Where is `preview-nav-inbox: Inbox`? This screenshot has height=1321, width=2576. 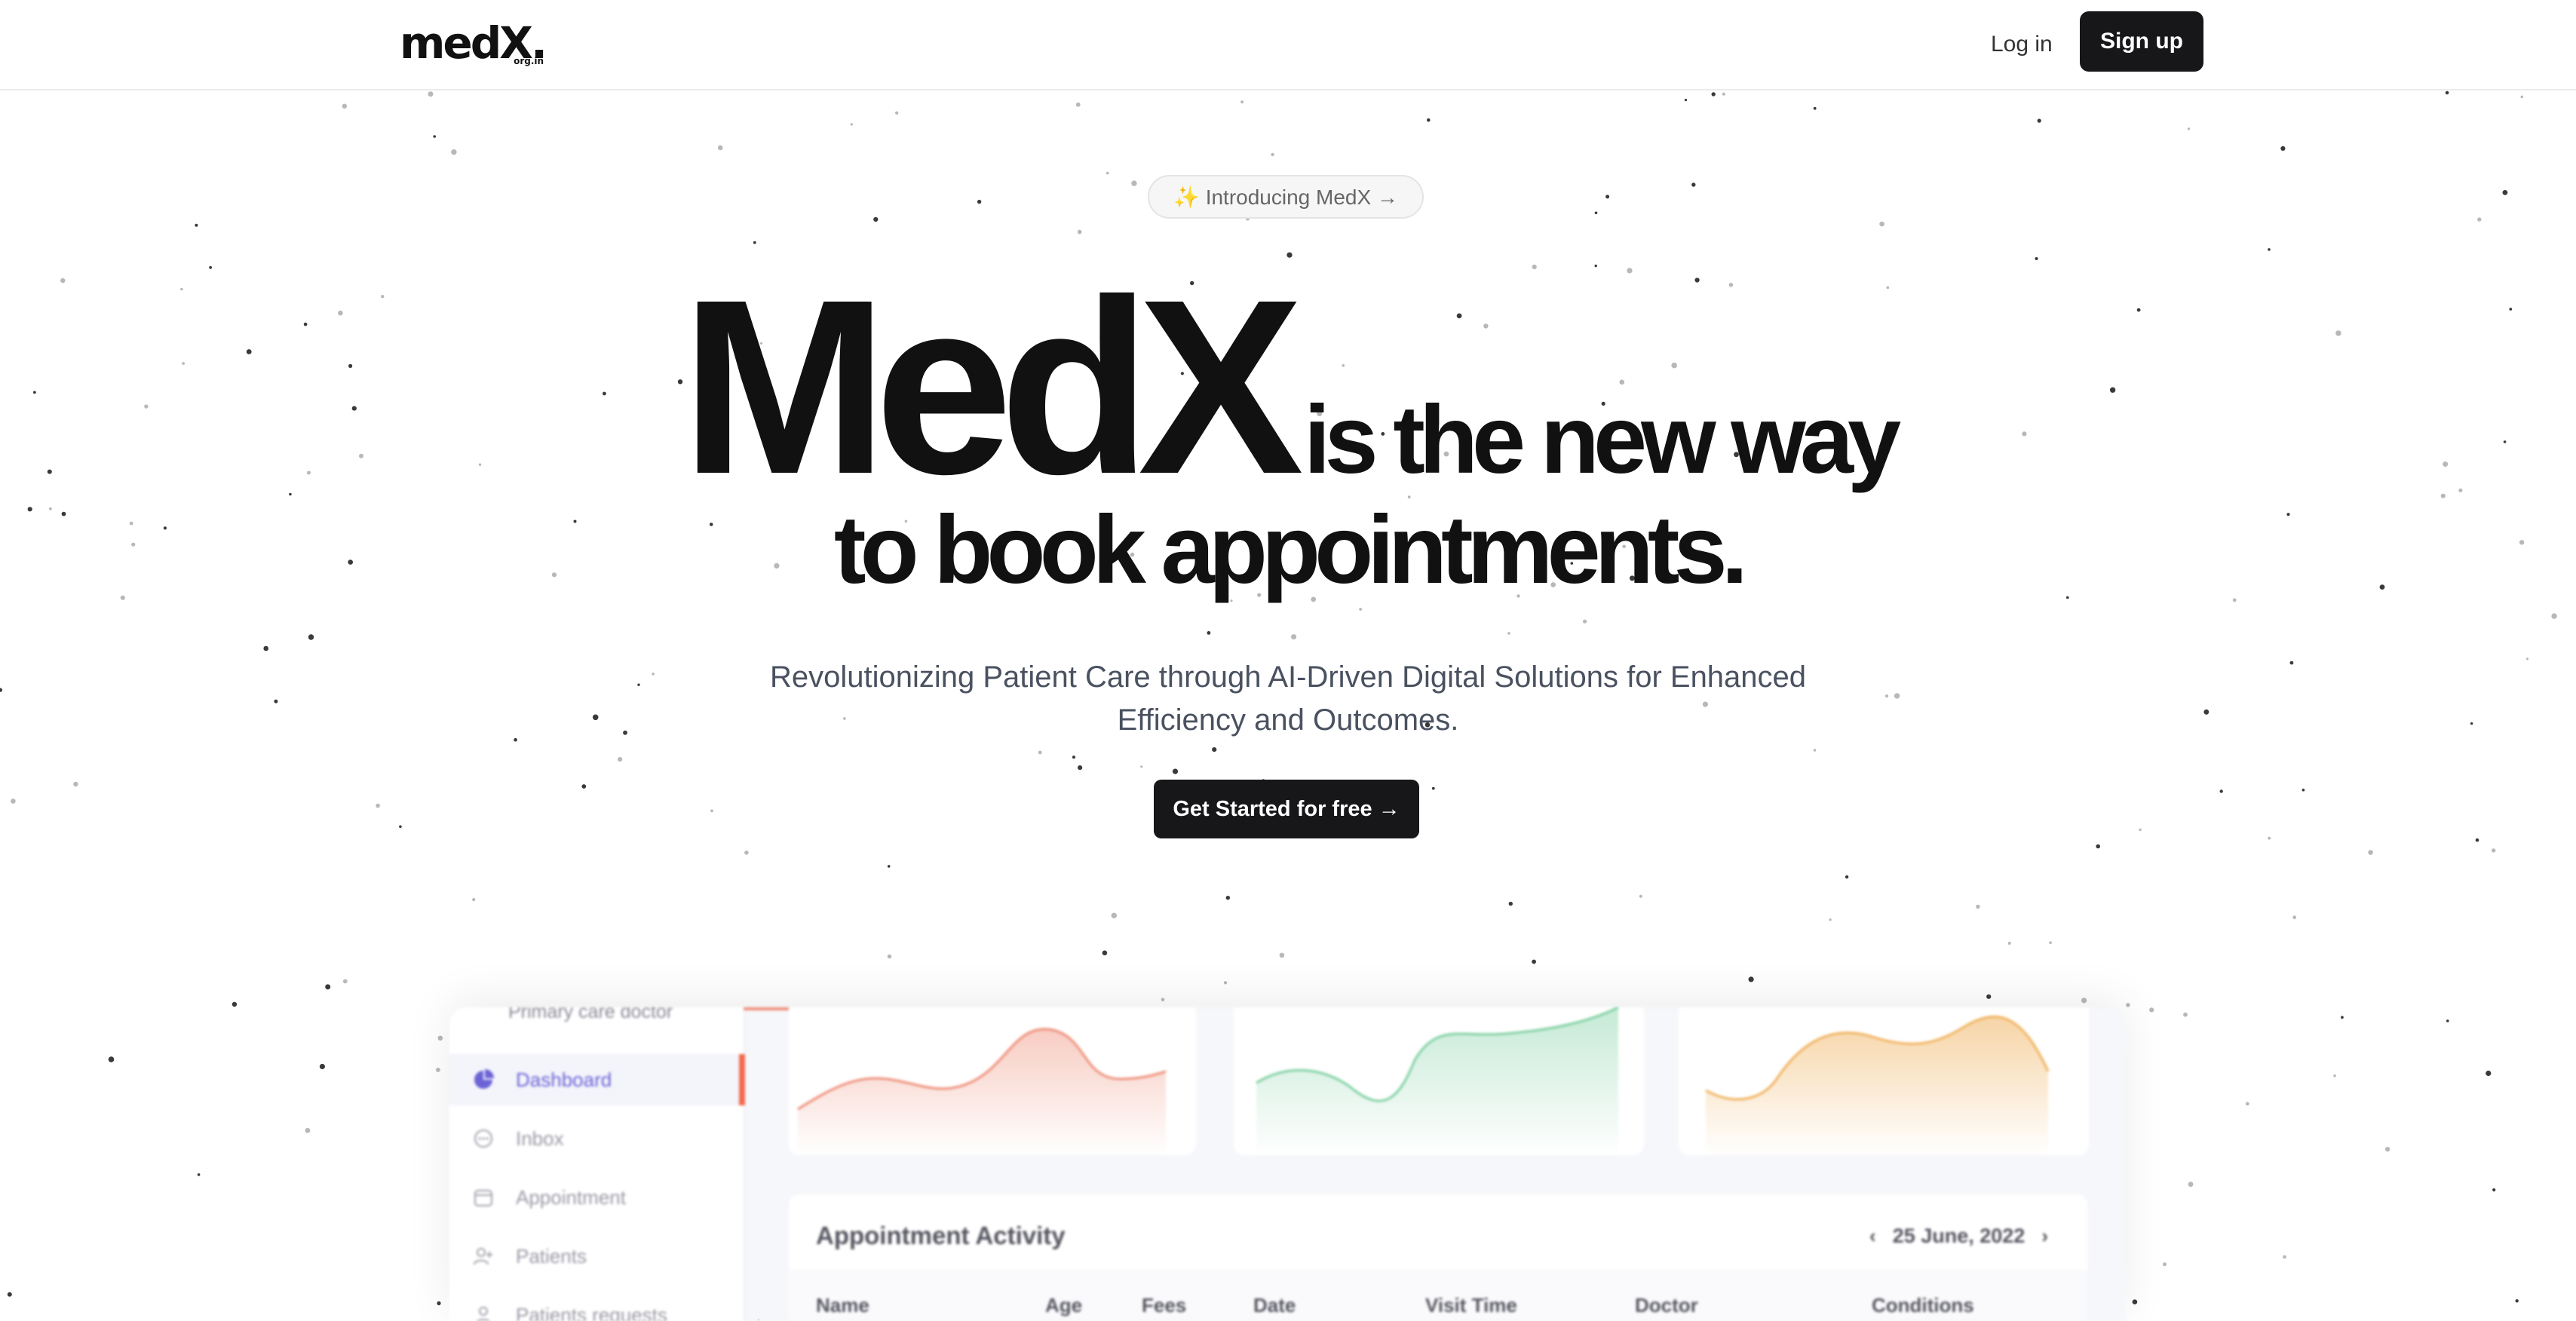
preview-nav-inbox: Inbox is located at coordinates (597, 1138).